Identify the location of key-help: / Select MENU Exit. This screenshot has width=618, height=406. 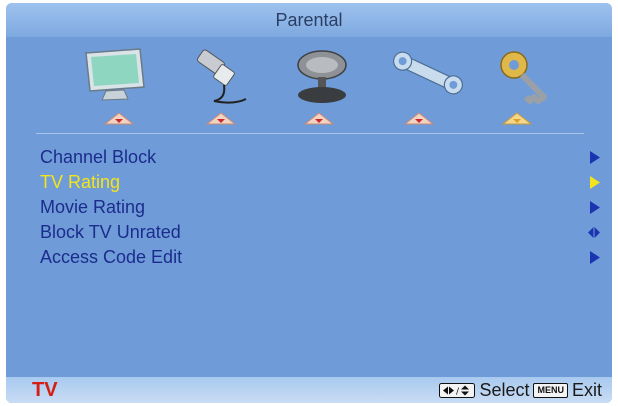
(520, 390).